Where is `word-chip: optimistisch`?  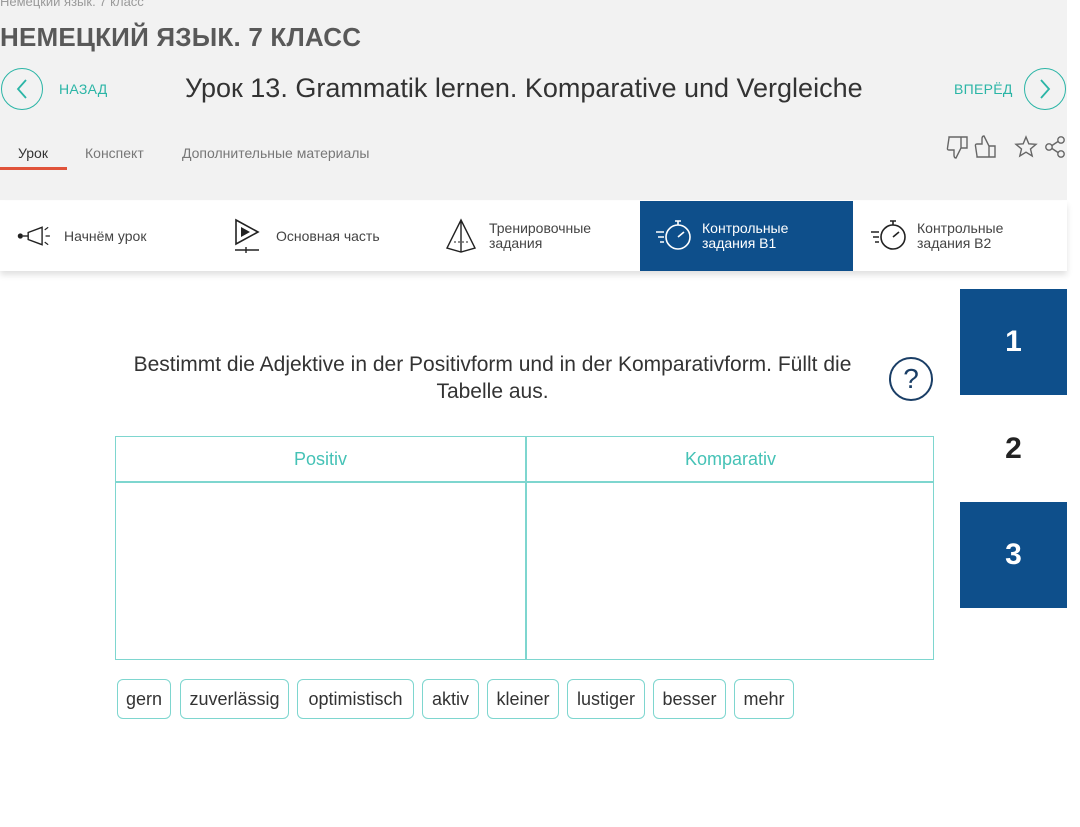
word-chip: optimistisch is located at coordinates (355, 699).